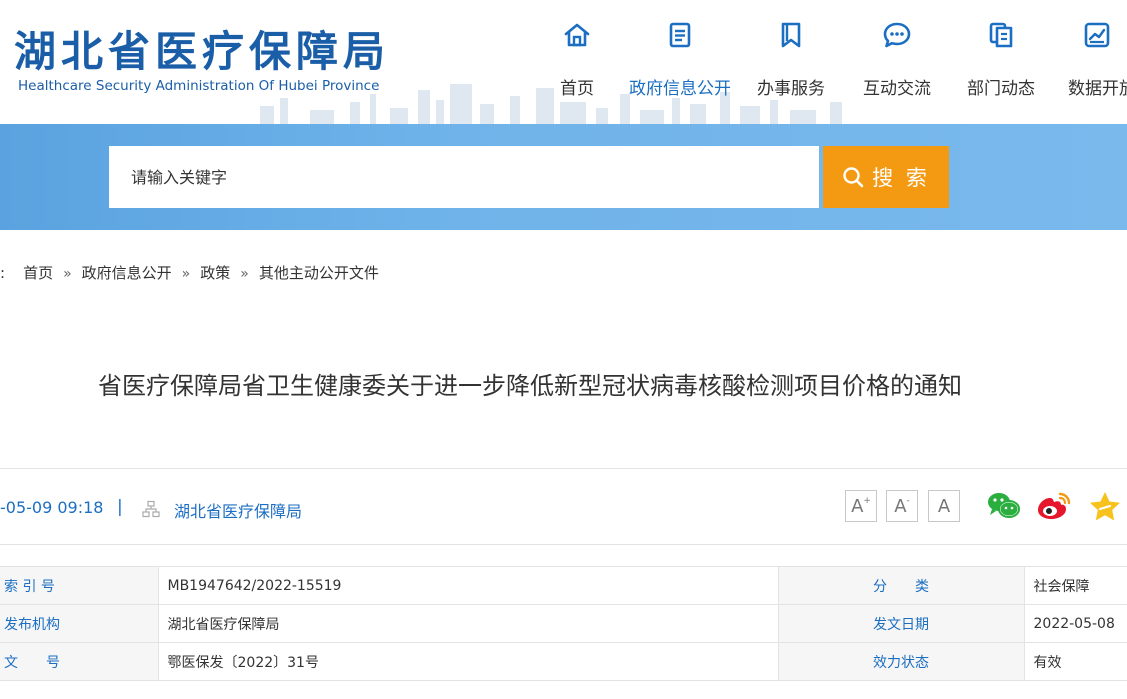 The height and width of the screenshot is (699, 1127). What do you see at coordinates (1075, 623) in the screenshot?
I see `issue-date-value: 2022-05-08` at bounding box center [1075, 623].